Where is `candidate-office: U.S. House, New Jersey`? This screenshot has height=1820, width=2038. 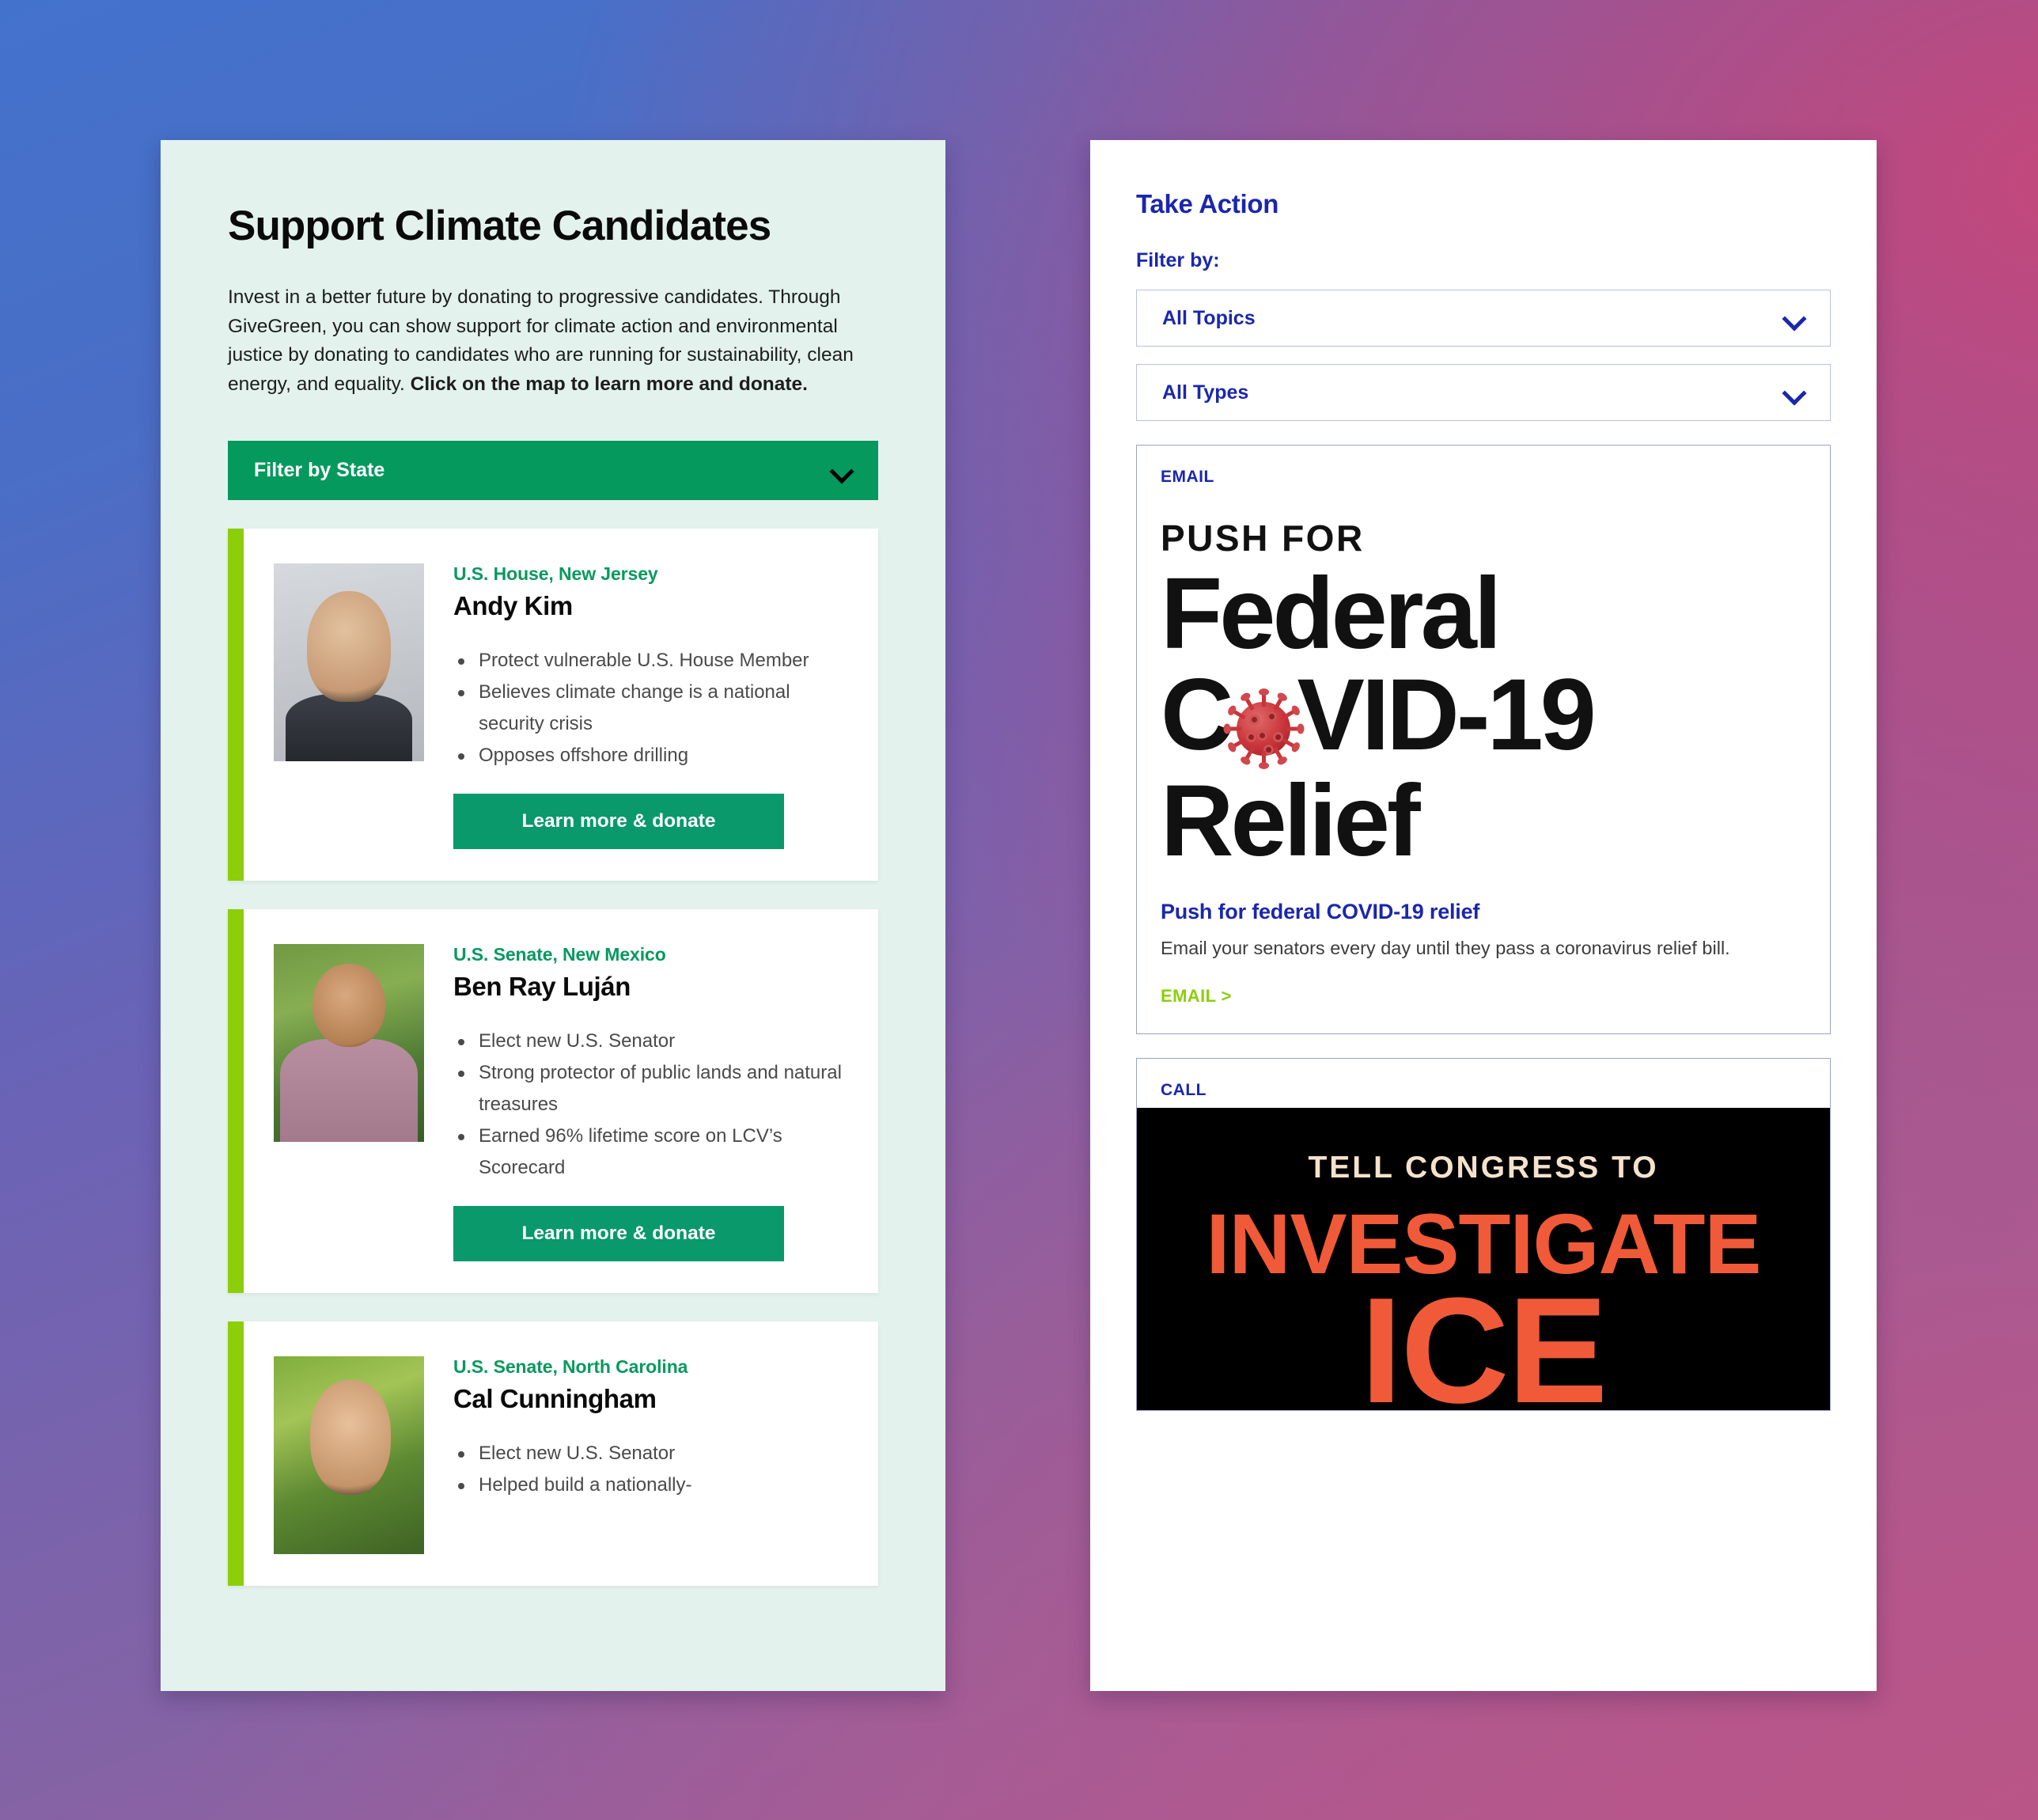
candidate-office: U.S. House, New Jersey is located at coordinates (556, 573).